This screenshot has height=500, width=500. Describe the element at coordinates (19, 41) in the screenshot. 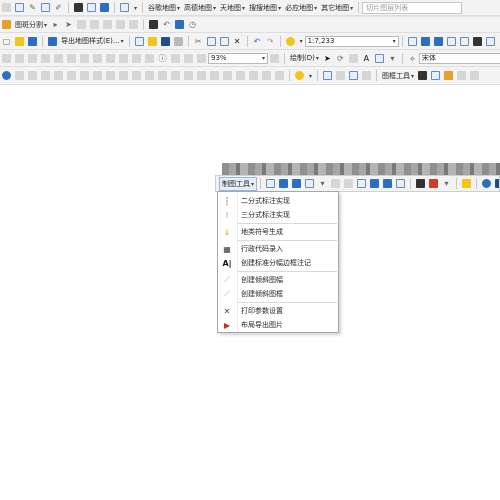

I see `open-icon` at that location.